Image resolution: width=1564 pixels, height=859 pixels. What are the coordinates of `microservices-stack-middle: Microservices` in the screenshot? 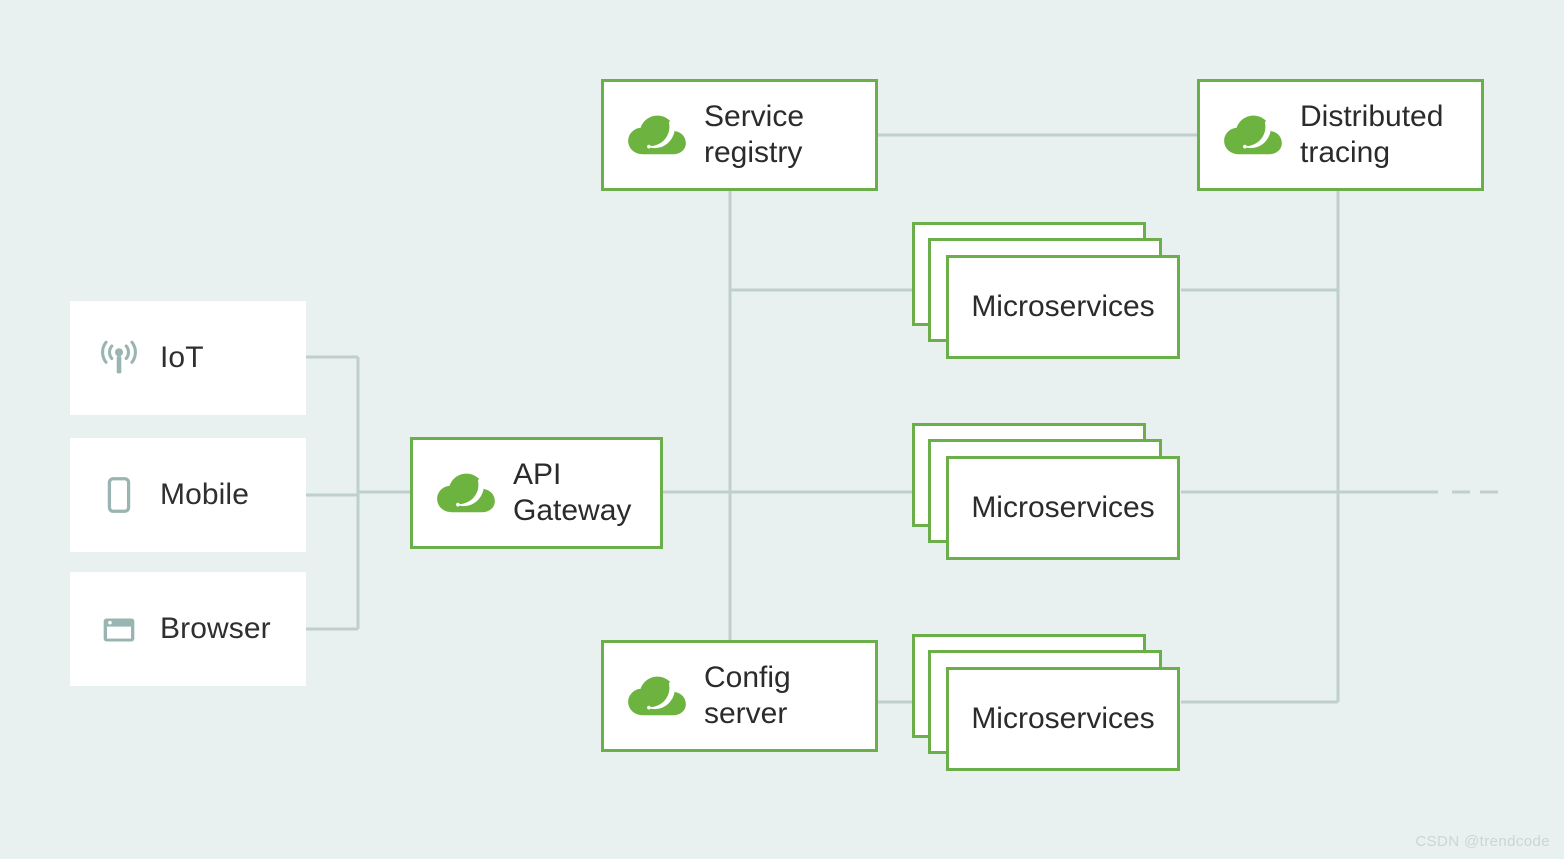 It's located at (1047, 495).